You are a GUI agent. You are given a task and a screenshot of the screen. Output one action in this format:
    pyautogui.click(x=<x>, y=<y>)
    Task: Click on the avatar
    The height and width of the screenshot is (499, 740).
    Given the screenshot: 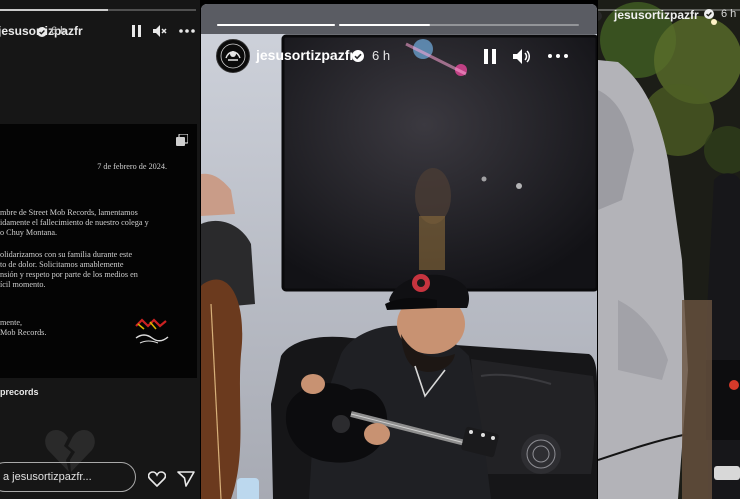 What is the action you would take?
    pyautogui.click(x=233, y=56)
    